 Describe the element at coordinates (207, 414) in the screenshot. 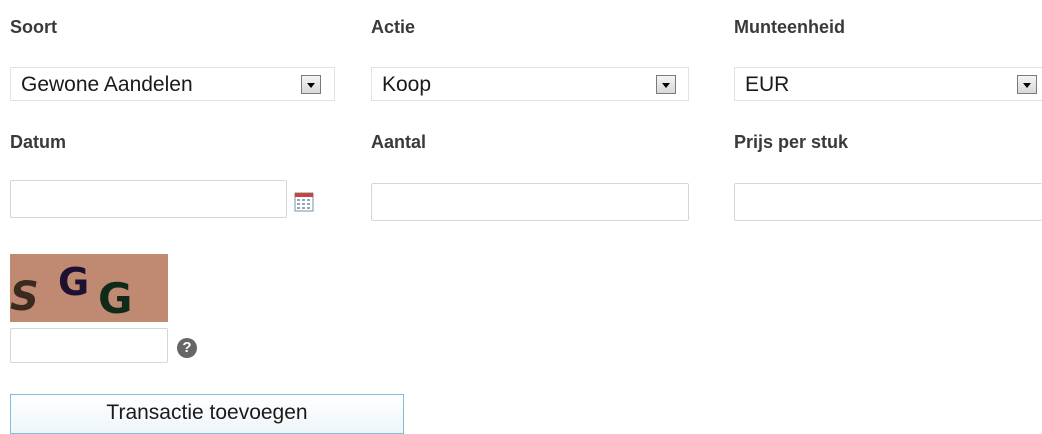

I see `transactie-toevoegen-button: Transactie toevoegen` at that location.